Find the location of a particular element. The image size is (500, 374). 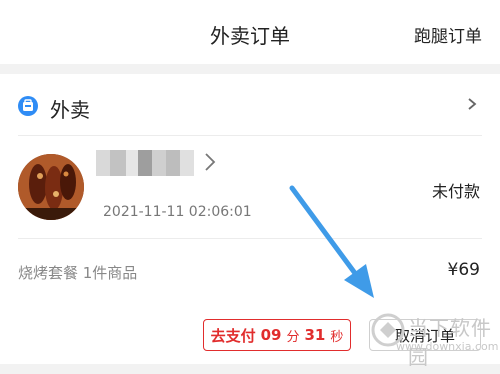

order-price: ¥69 is located at coordinates (463, 270).